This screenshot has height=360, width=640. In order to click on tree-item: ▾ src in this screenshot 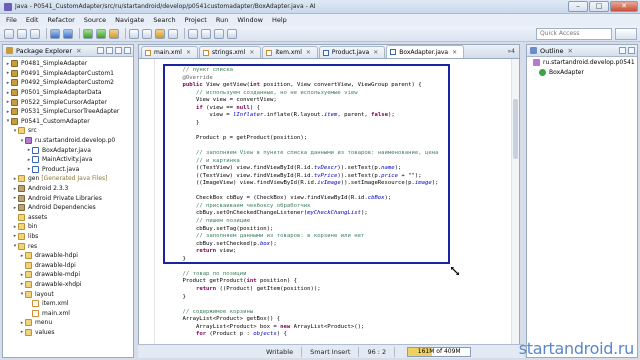, I will do `click(68, 131)`.